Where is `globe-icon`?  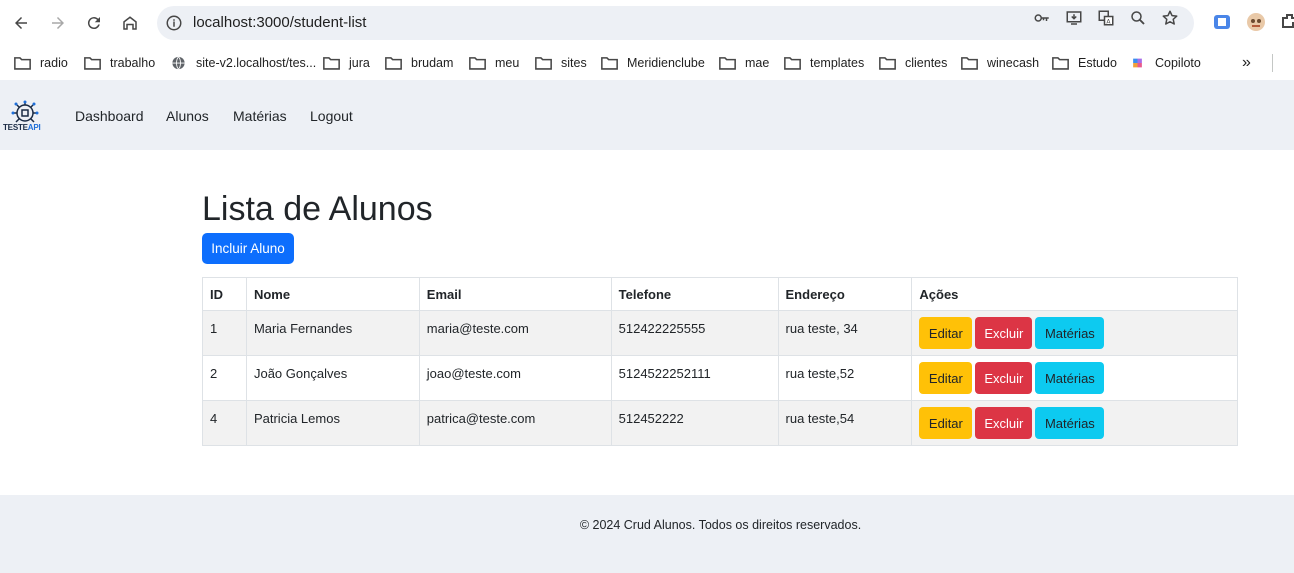 globe-icon is located at coordinates (179, 63).